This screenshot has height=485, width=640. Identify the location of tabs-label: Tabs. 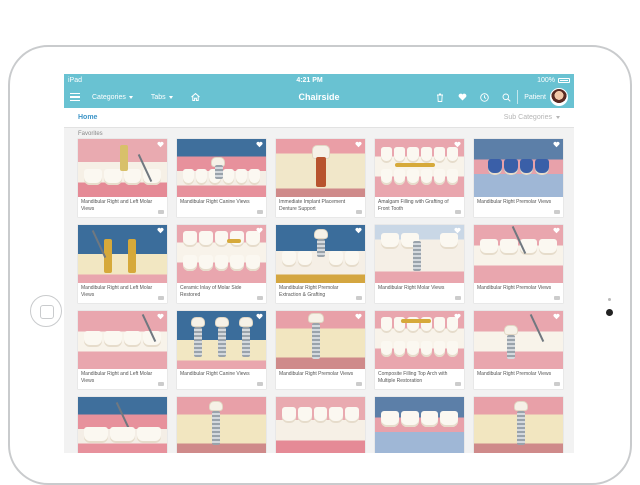
(158, 97).